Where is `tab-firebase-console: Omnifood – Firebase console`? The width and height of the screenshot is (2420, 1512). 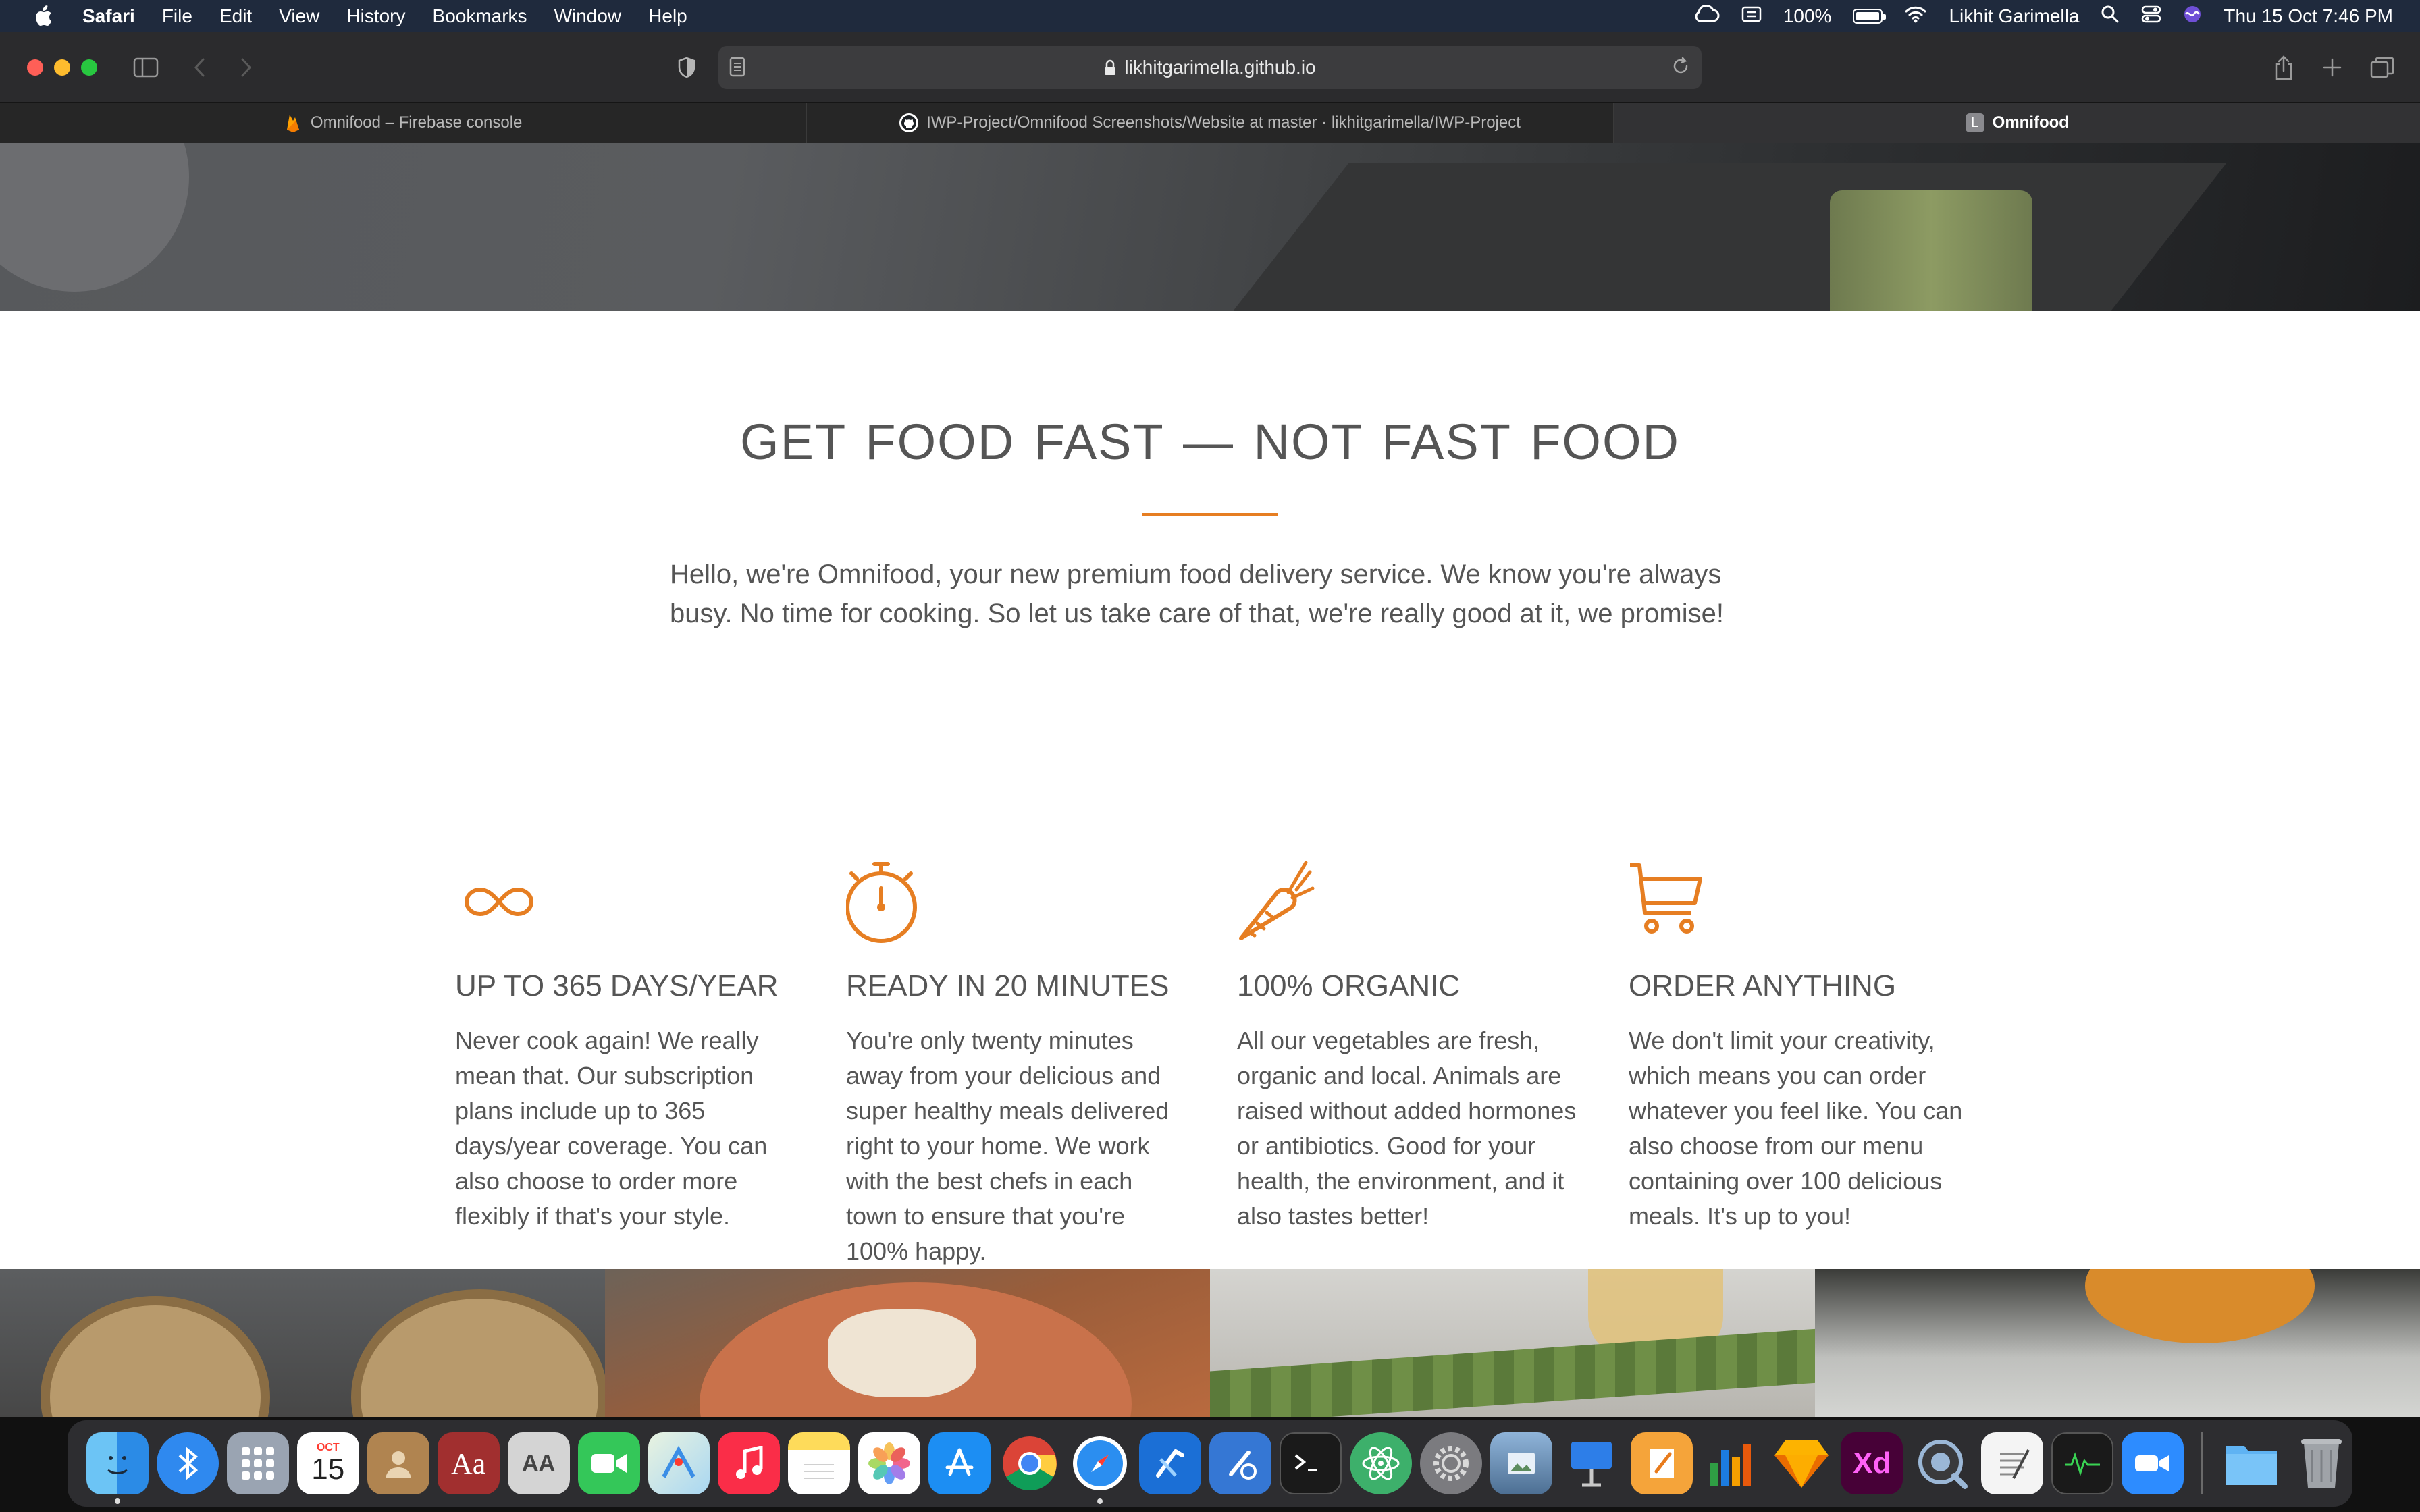 tab-firebase-console: Omnifood – Firebase console is located at coordinates (404, 123).